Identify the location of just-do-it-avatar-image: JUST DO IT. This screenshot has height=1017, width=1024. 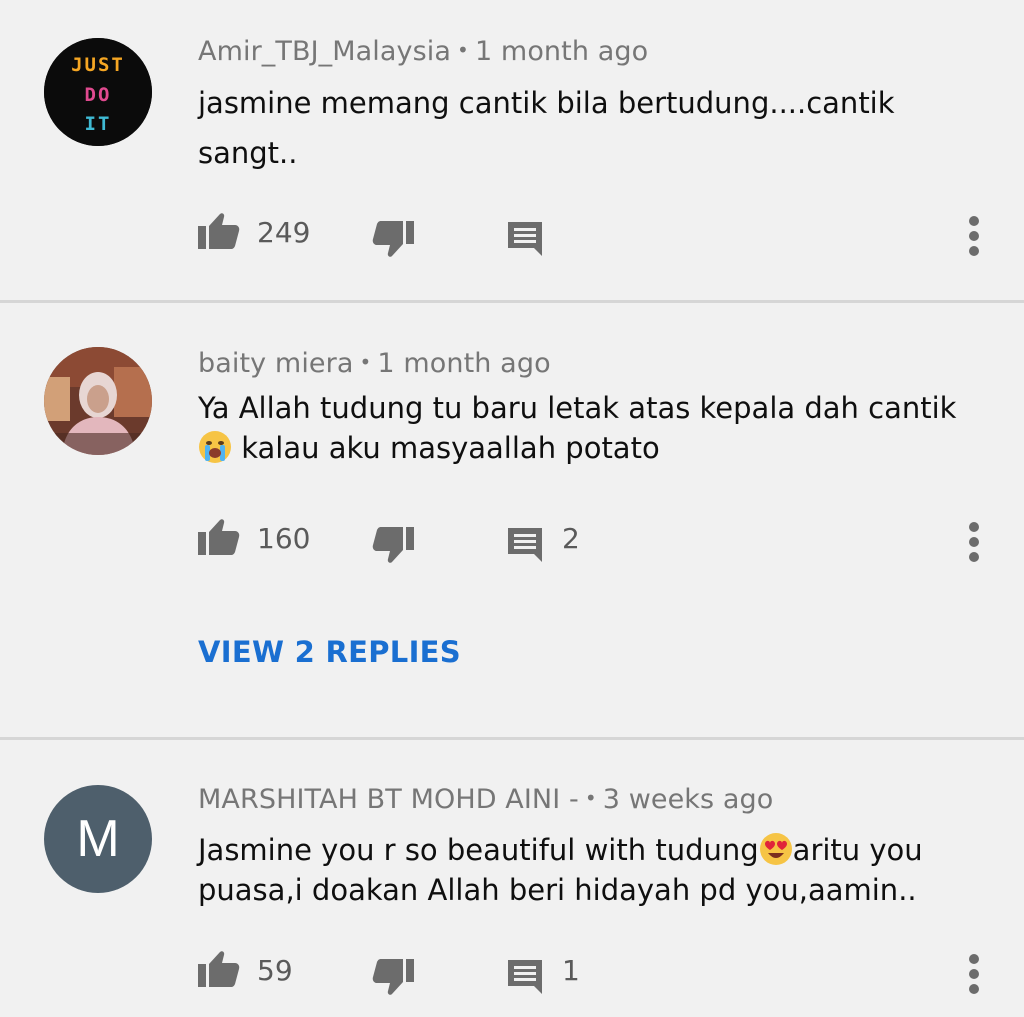
(98, 92).